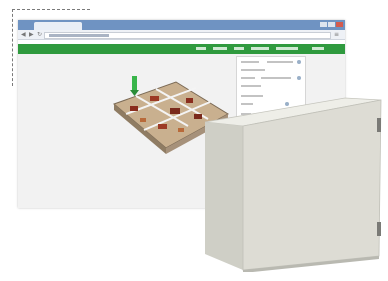 The height and width of the screenshot is (281, 388). Describe the element at coordinates (181, 25) in the screenshot. I see `tab-strip` at that location.